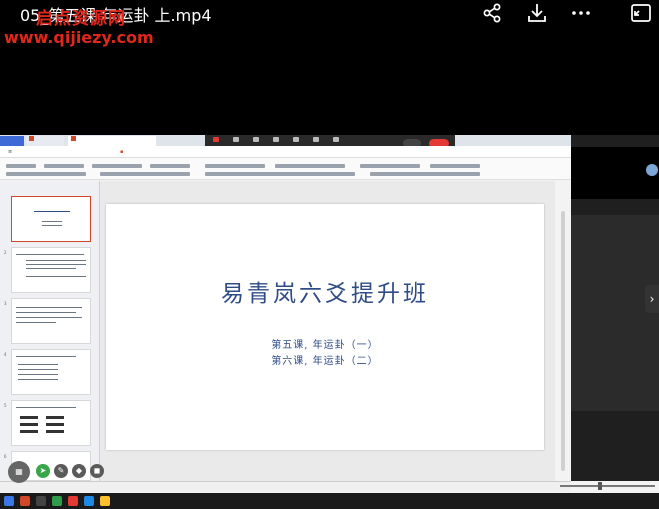 This screenshot has width=659, height=509. I want to click on more-apps-button, so click(336, 140).